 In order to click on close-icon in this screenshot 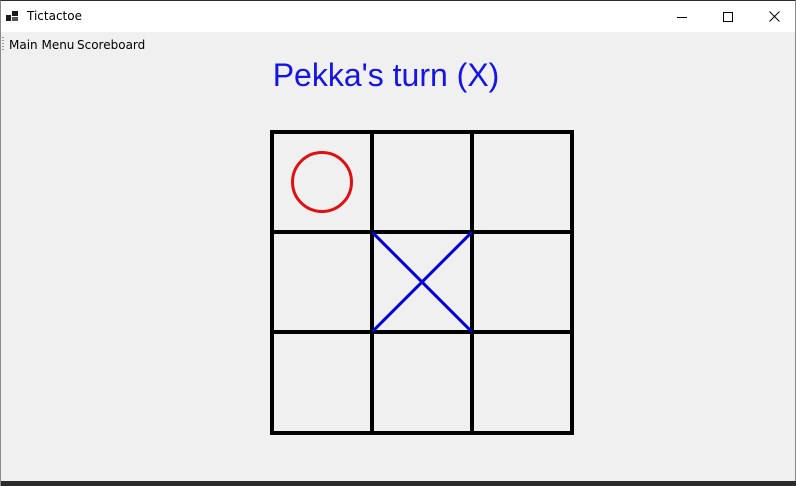, I will do `click(774, 16)`.